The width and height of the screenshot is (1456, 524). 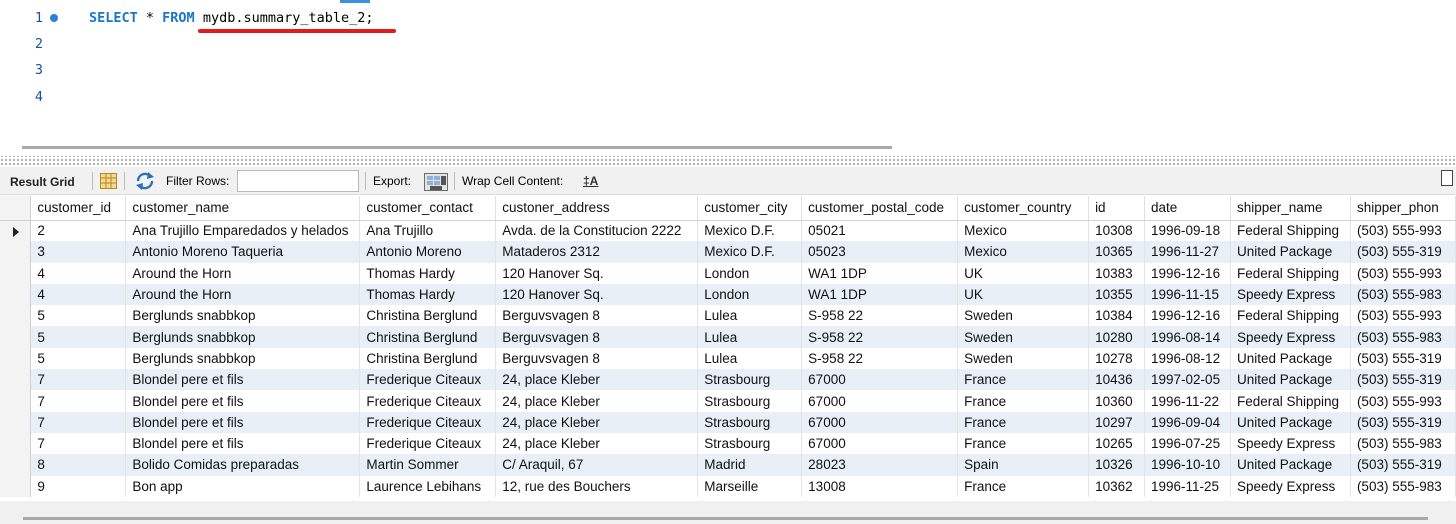 I want to click on cell-customer-id: 9, so click(x=78, y=486).